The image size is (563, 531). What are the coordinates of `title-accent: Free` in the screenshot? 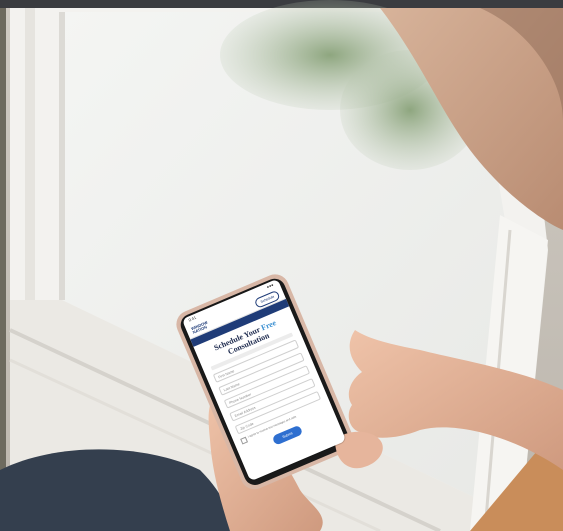 It's located at (268, 325).